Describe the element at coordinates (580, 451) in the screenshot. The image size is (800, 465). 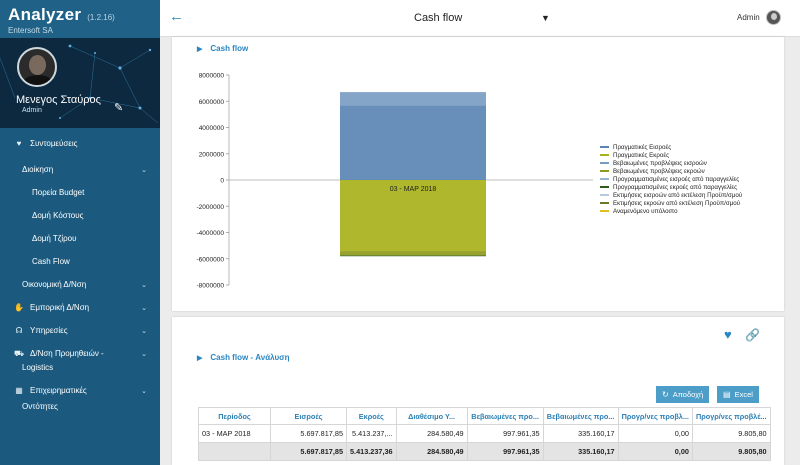
I see `table-cell: 335.160,17` at that location.